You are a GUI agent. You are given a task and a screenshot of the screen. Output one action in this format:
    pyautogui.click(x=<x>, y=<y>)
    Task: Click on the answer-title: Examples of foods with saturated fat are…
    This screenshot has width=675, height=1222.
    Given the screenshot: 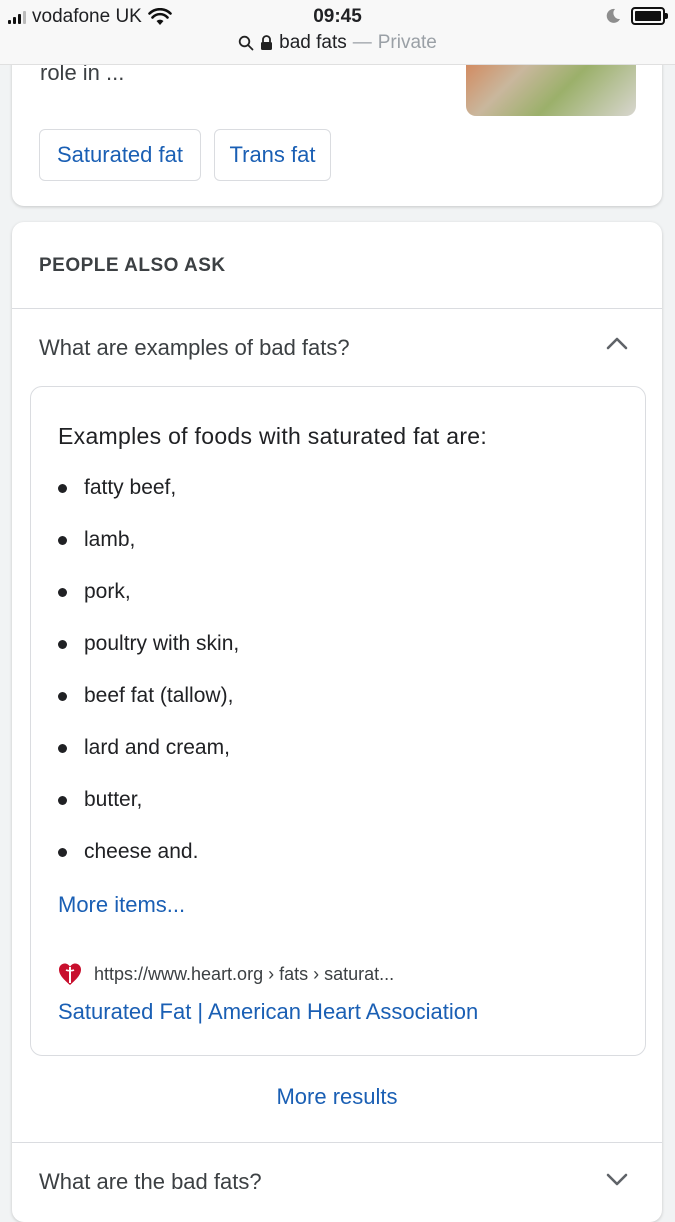 What is the action you would take?
    pyautogui.click(x=273, y=436)
    